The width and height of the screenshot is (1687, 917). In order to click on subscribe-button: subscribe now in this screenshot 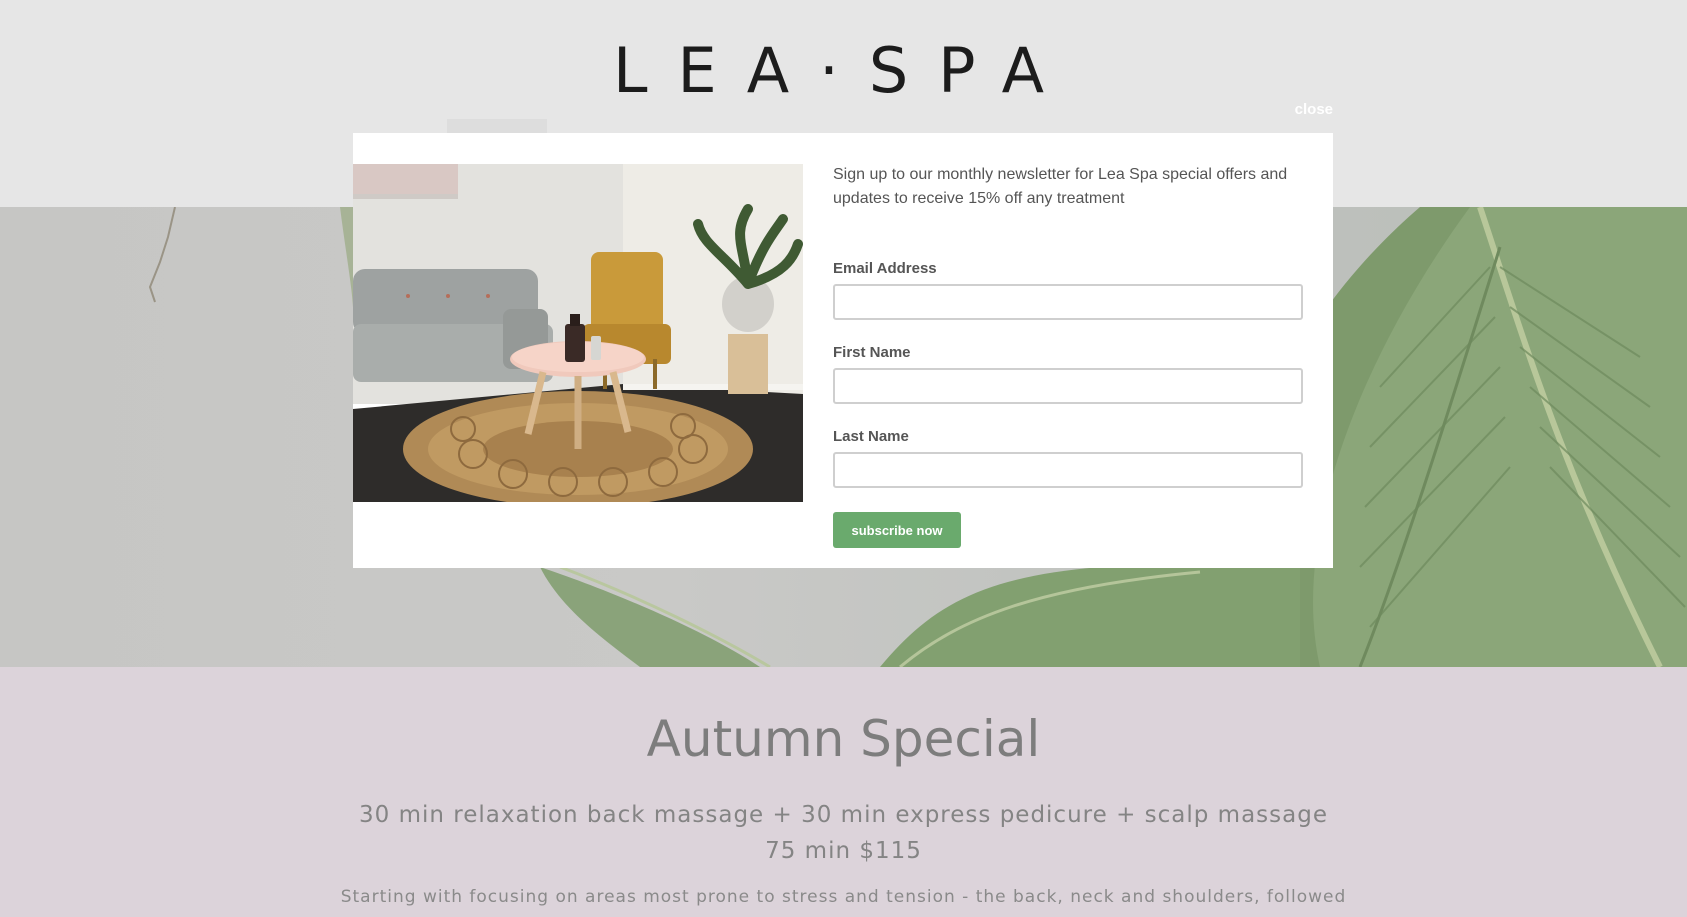, I will do `click(897, 530)`.